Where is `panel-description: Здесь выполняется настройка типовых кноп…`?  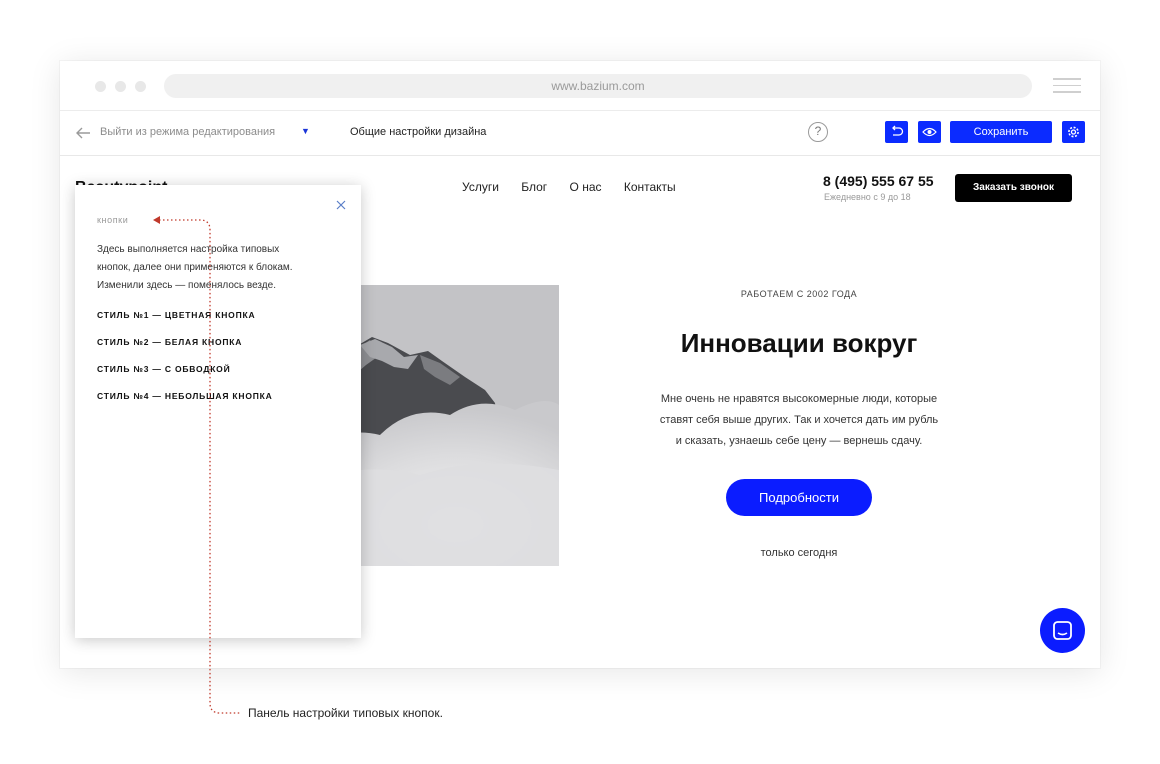
panel-description: Здесь выполняется настройка типовых кноп… is located at coordinates (222, 268).